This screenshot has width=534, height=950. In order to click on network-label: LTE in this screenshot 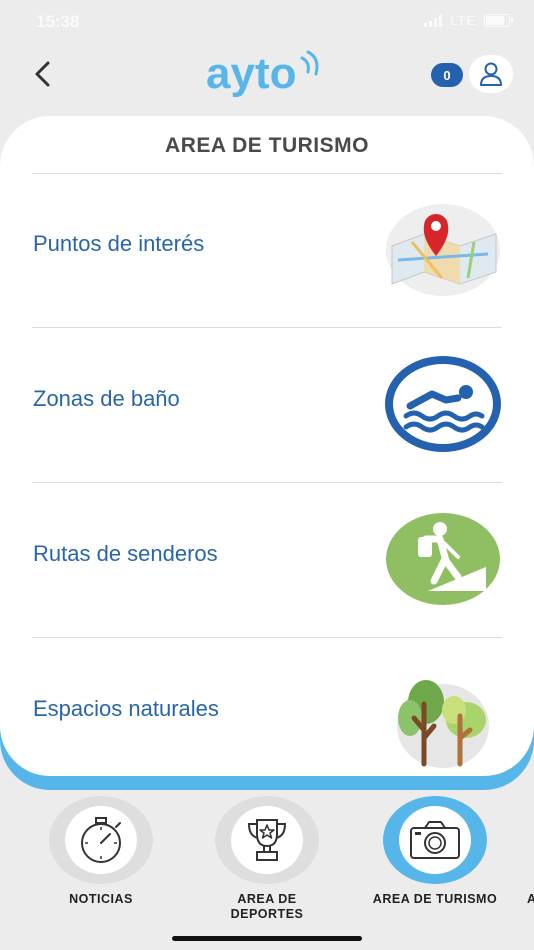, I will do `click(463, 20)`.